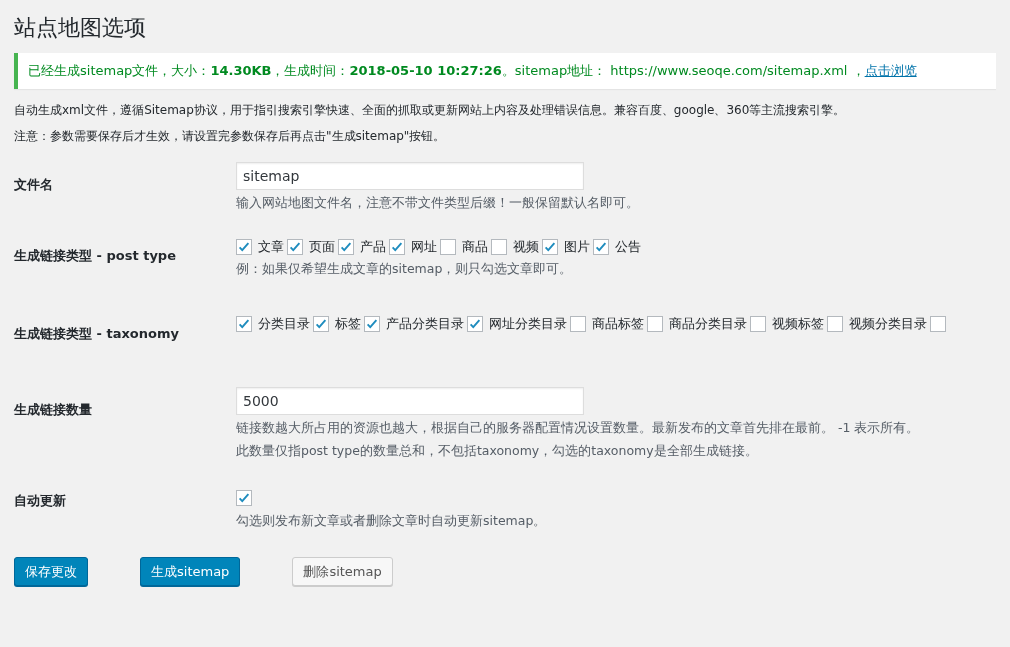  What do you see at coordinates (51, 572) in the screenshot?
I see `action-button: 保存更改` at bounding box center [51, 572].